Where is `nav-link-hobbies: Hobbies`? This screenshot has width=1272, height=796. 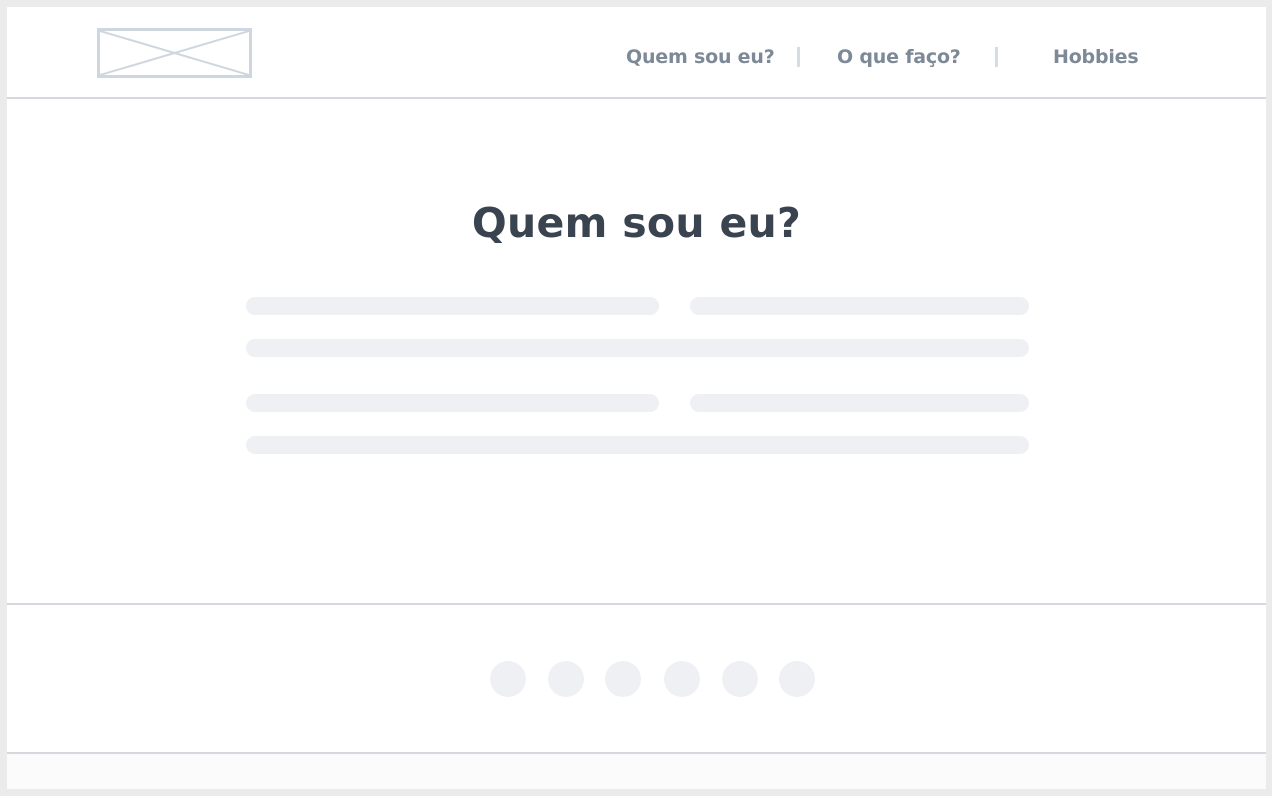 nav-link-hobbies: Hobbies is located at coordinates (1096, 57).